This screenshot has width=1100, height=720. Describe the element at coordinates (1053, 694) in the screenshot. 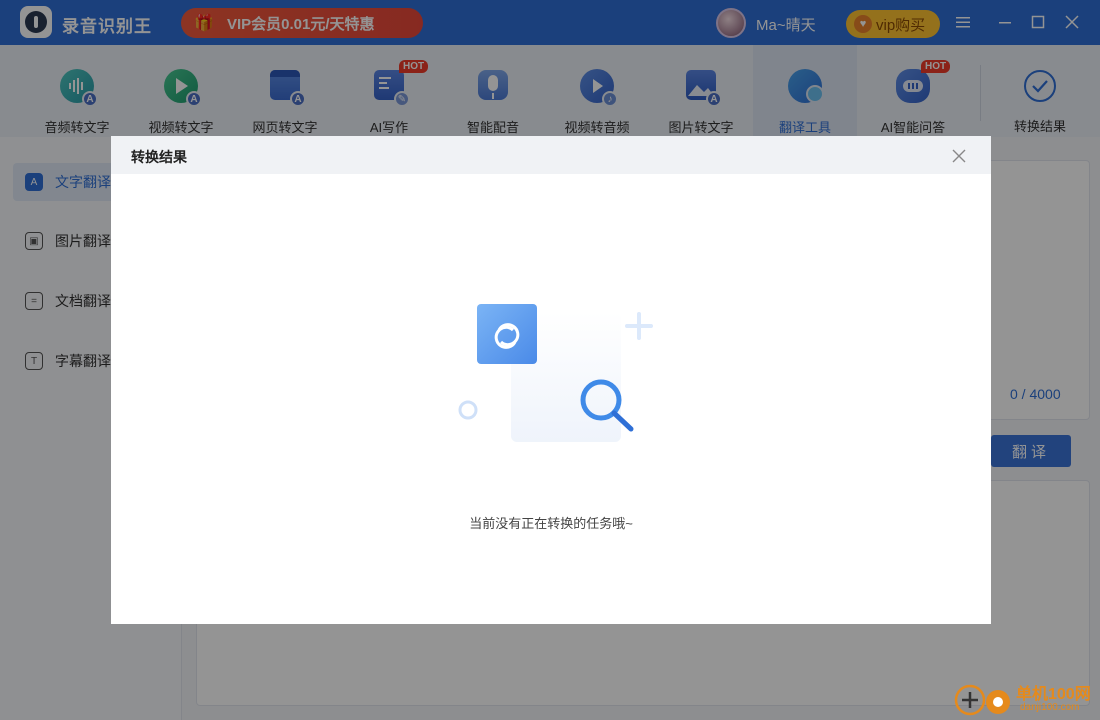

I see `watermark-site-name: 单机100网` at that location.